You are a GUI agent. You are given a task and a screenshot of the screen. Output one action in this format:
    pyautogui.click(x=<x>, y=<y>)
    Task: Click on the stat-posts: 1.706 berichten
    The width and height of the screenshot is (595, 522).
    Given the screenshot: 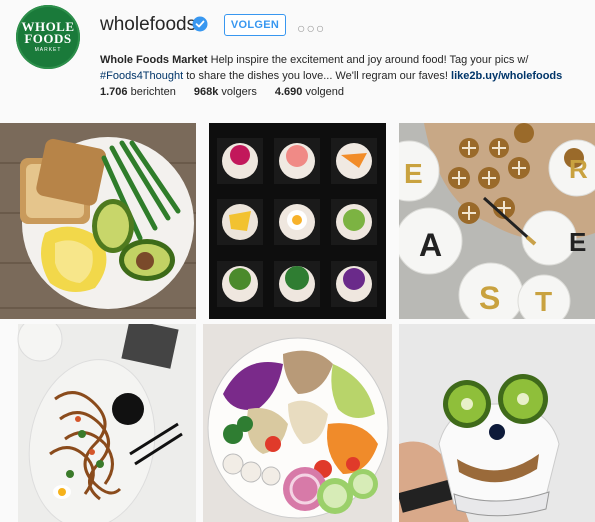 What is the action you would take?
    pyautogui.click(x=138, y=92)
    